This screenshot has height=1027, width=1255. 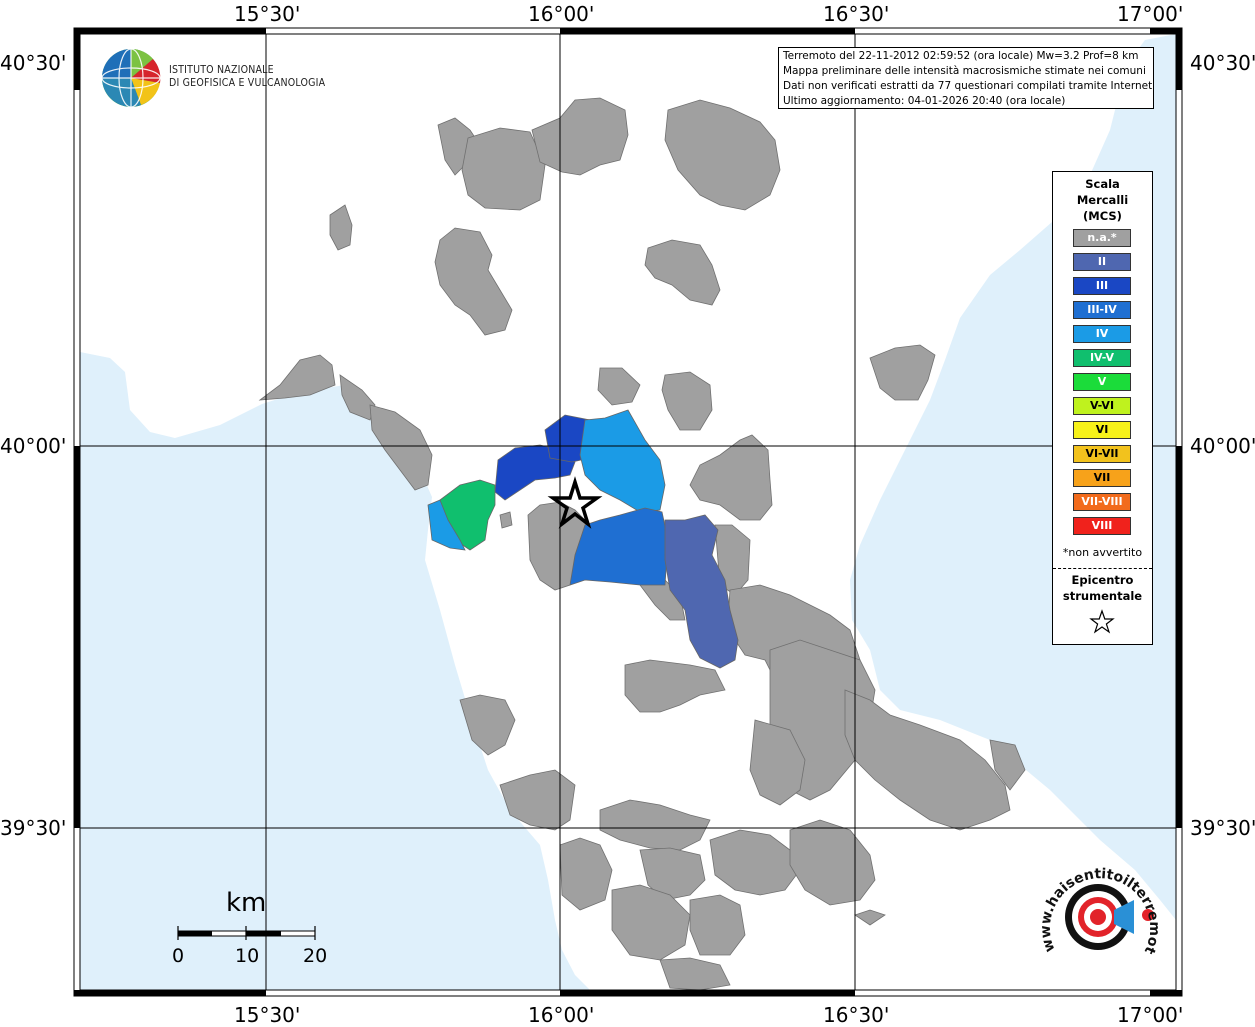 I want to click on scale-bar-label-20: 20, so click(x=315, y=956).